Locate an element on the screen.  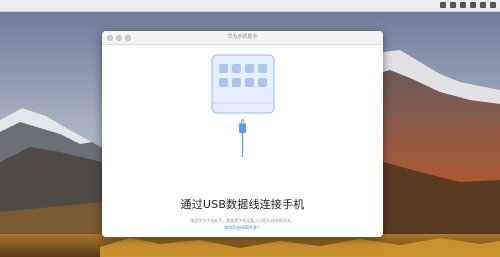
menu-bar-status-icons is located at coordinates (468, 5).